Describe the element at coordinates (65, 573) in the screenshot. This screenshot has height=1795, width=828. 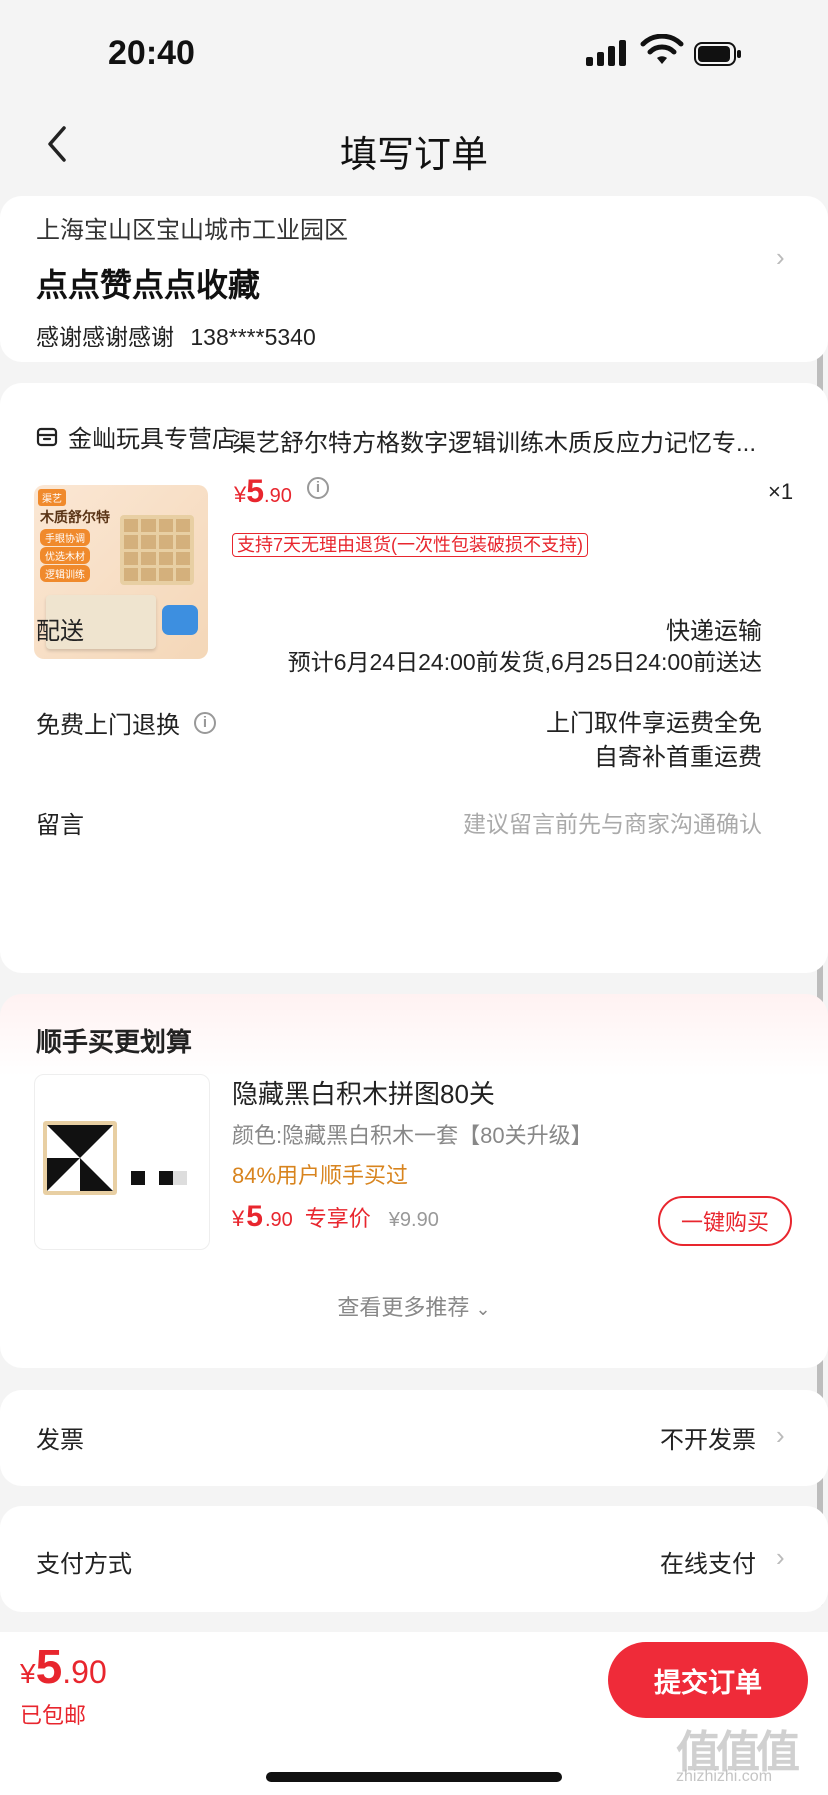
I see `product-image-tag: 逻辑训练` at that location.